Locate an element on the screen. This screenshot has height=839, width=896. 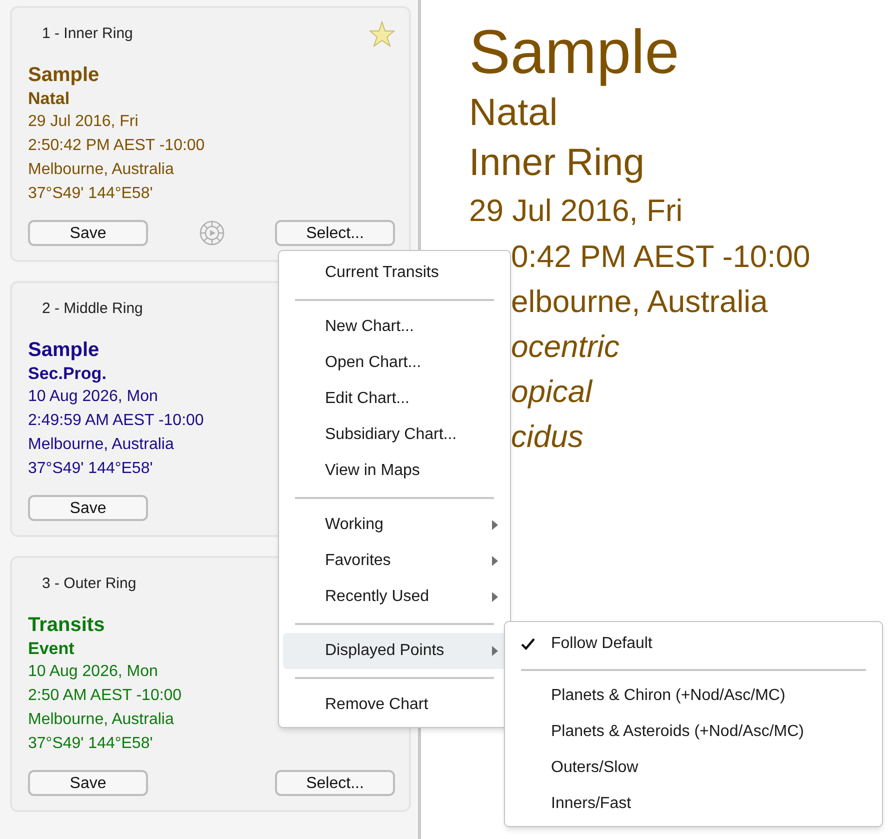
chart-detail: 2:49:59 AM AEST -10:00 is located at coordinates (116, 421).